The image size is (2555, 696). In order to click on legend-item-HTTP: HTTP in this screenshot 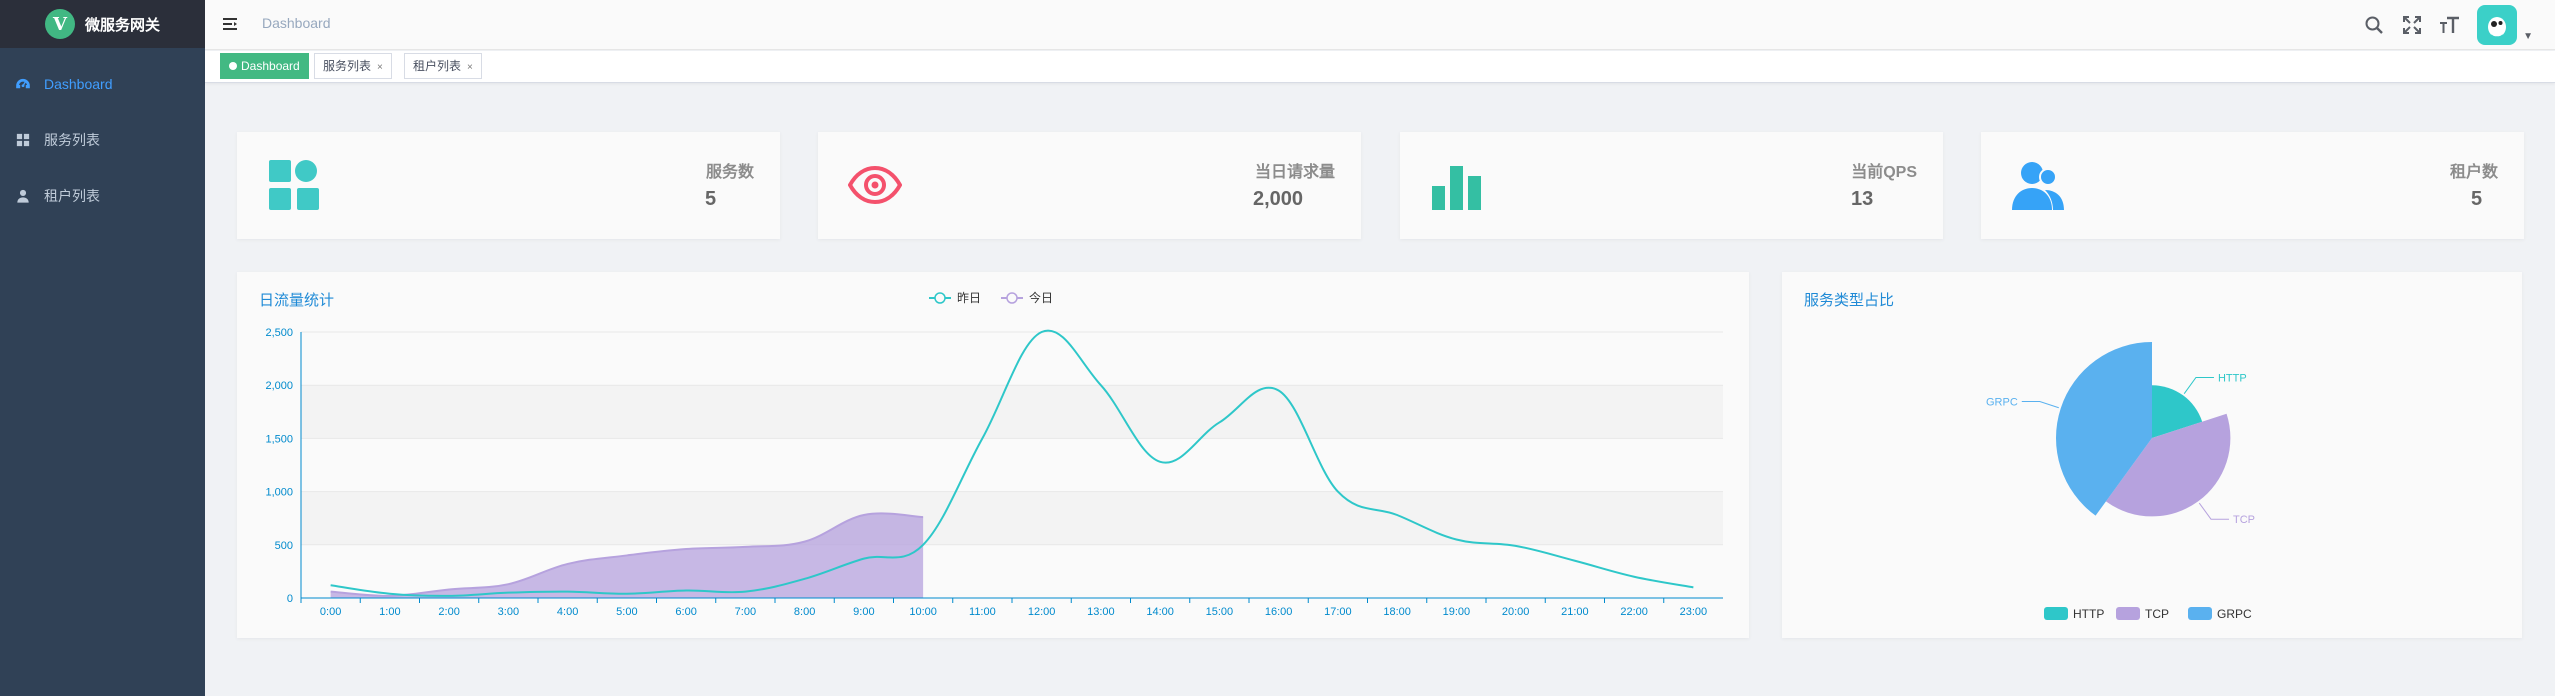, I will do `click(2074, 614)`.